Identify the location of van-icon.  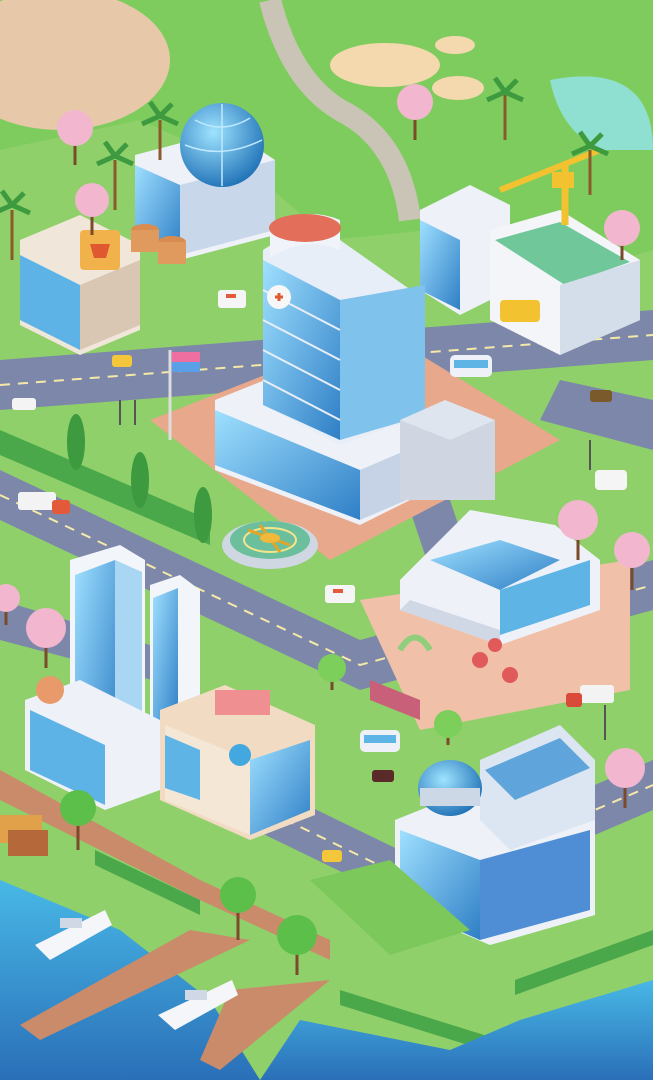
(611, 480).